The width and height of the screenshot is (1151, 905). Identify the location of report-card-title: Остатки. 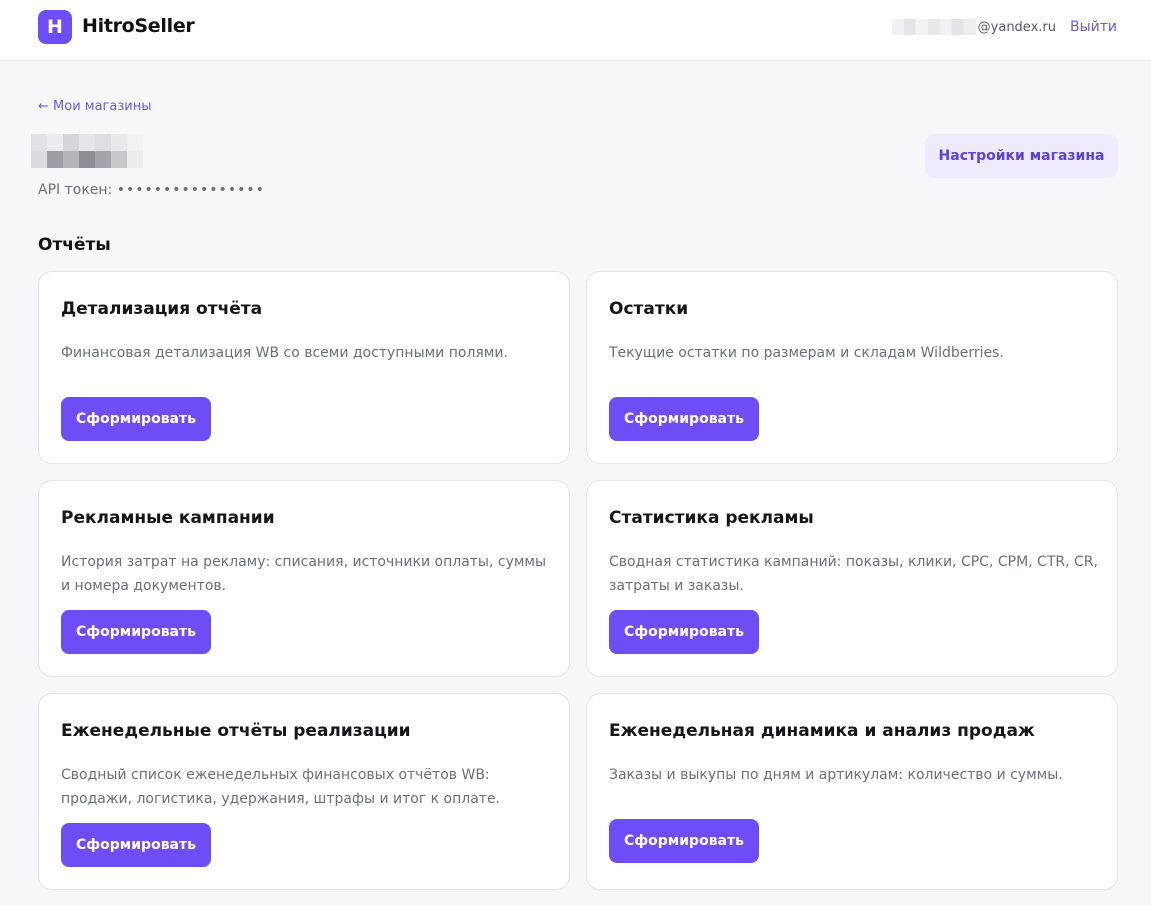
(649, 309).